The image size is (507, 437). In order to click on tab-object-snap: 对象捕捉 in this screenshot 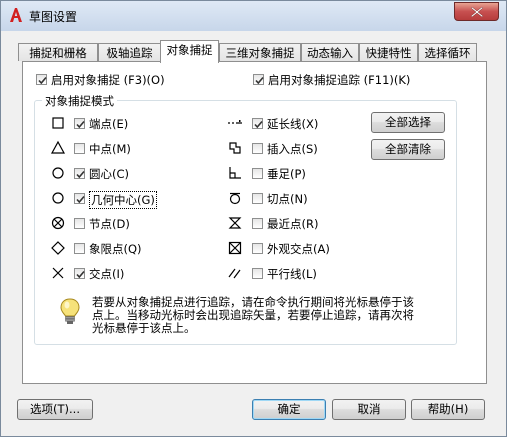, I will do `click(189, 51)`.